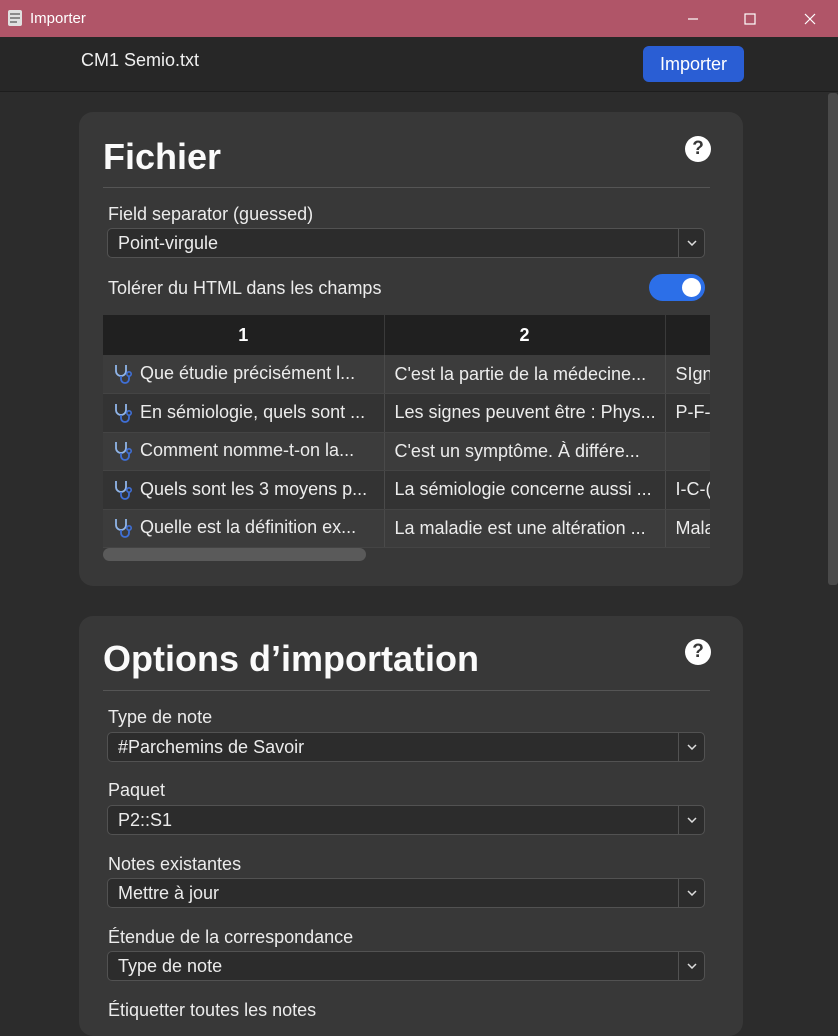 This screenshot has width=838, height=1036. I want to click on close-button, so click(810, 18).